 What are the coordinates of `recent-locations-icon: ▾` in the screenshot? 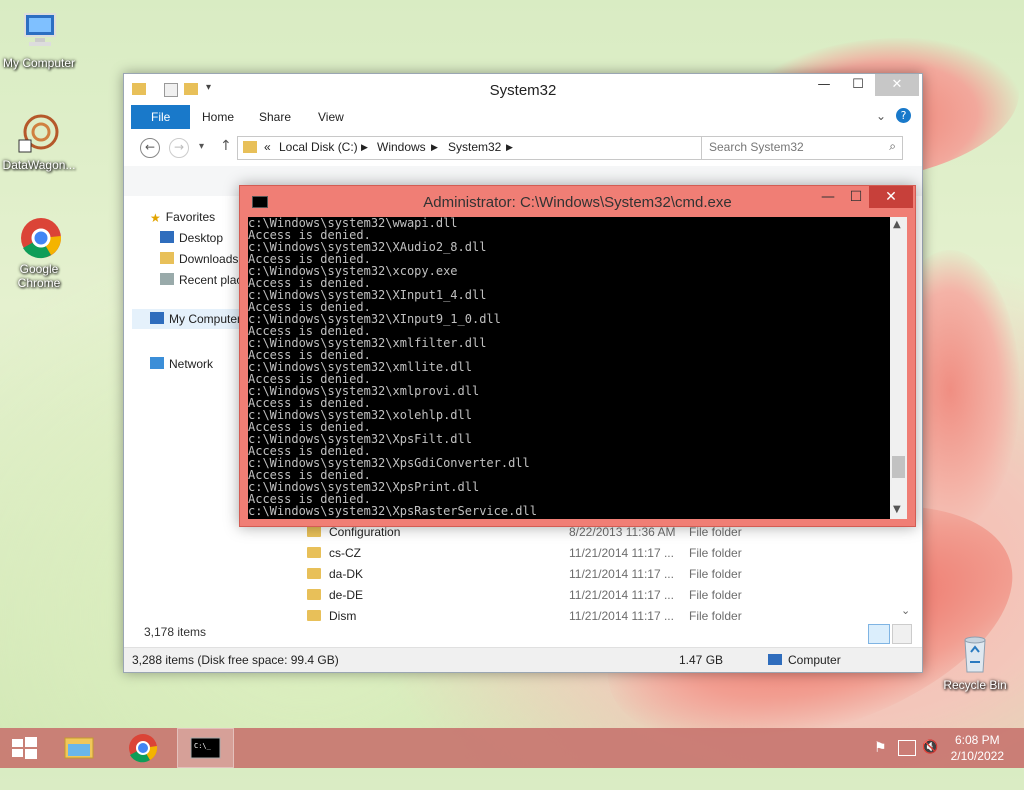 It's located at (201, 146).